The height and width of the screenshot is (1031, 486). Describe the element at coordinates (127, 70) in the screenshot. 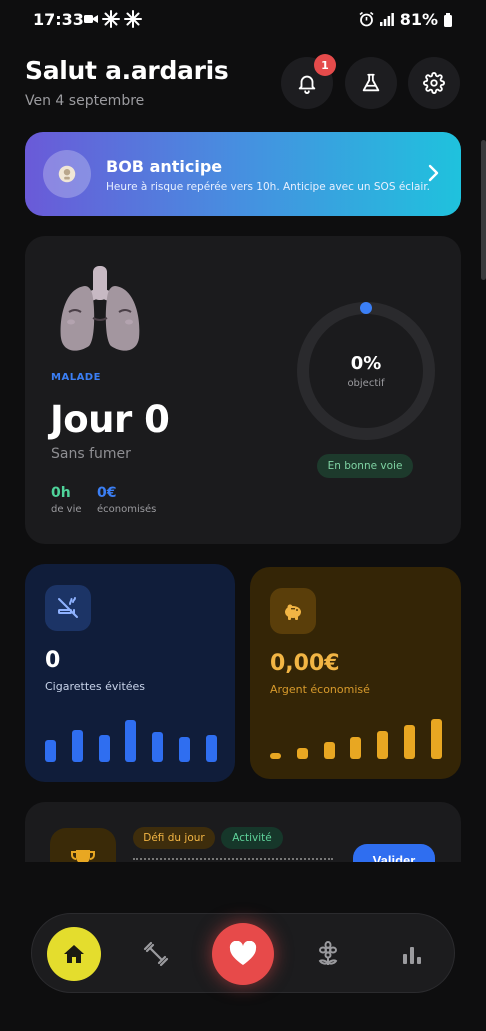

I see `greeting-title: Salut a.ardaris` at that location.